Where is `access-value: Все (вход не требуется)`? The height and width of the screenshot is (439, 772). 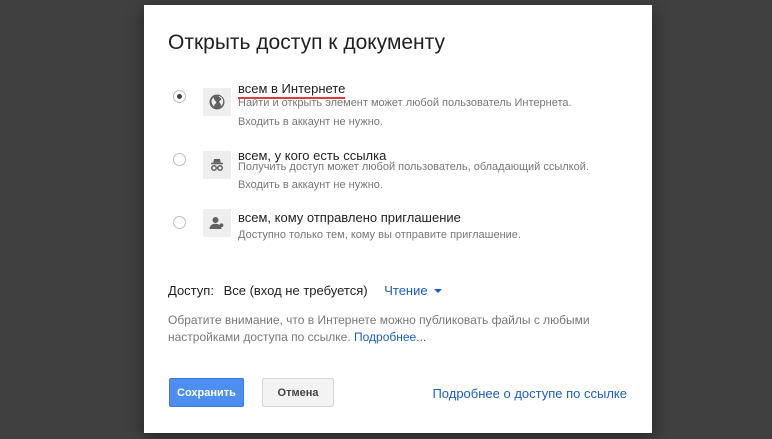
access-value: Все (вход не требуется) is located at coordinates (295, 290).